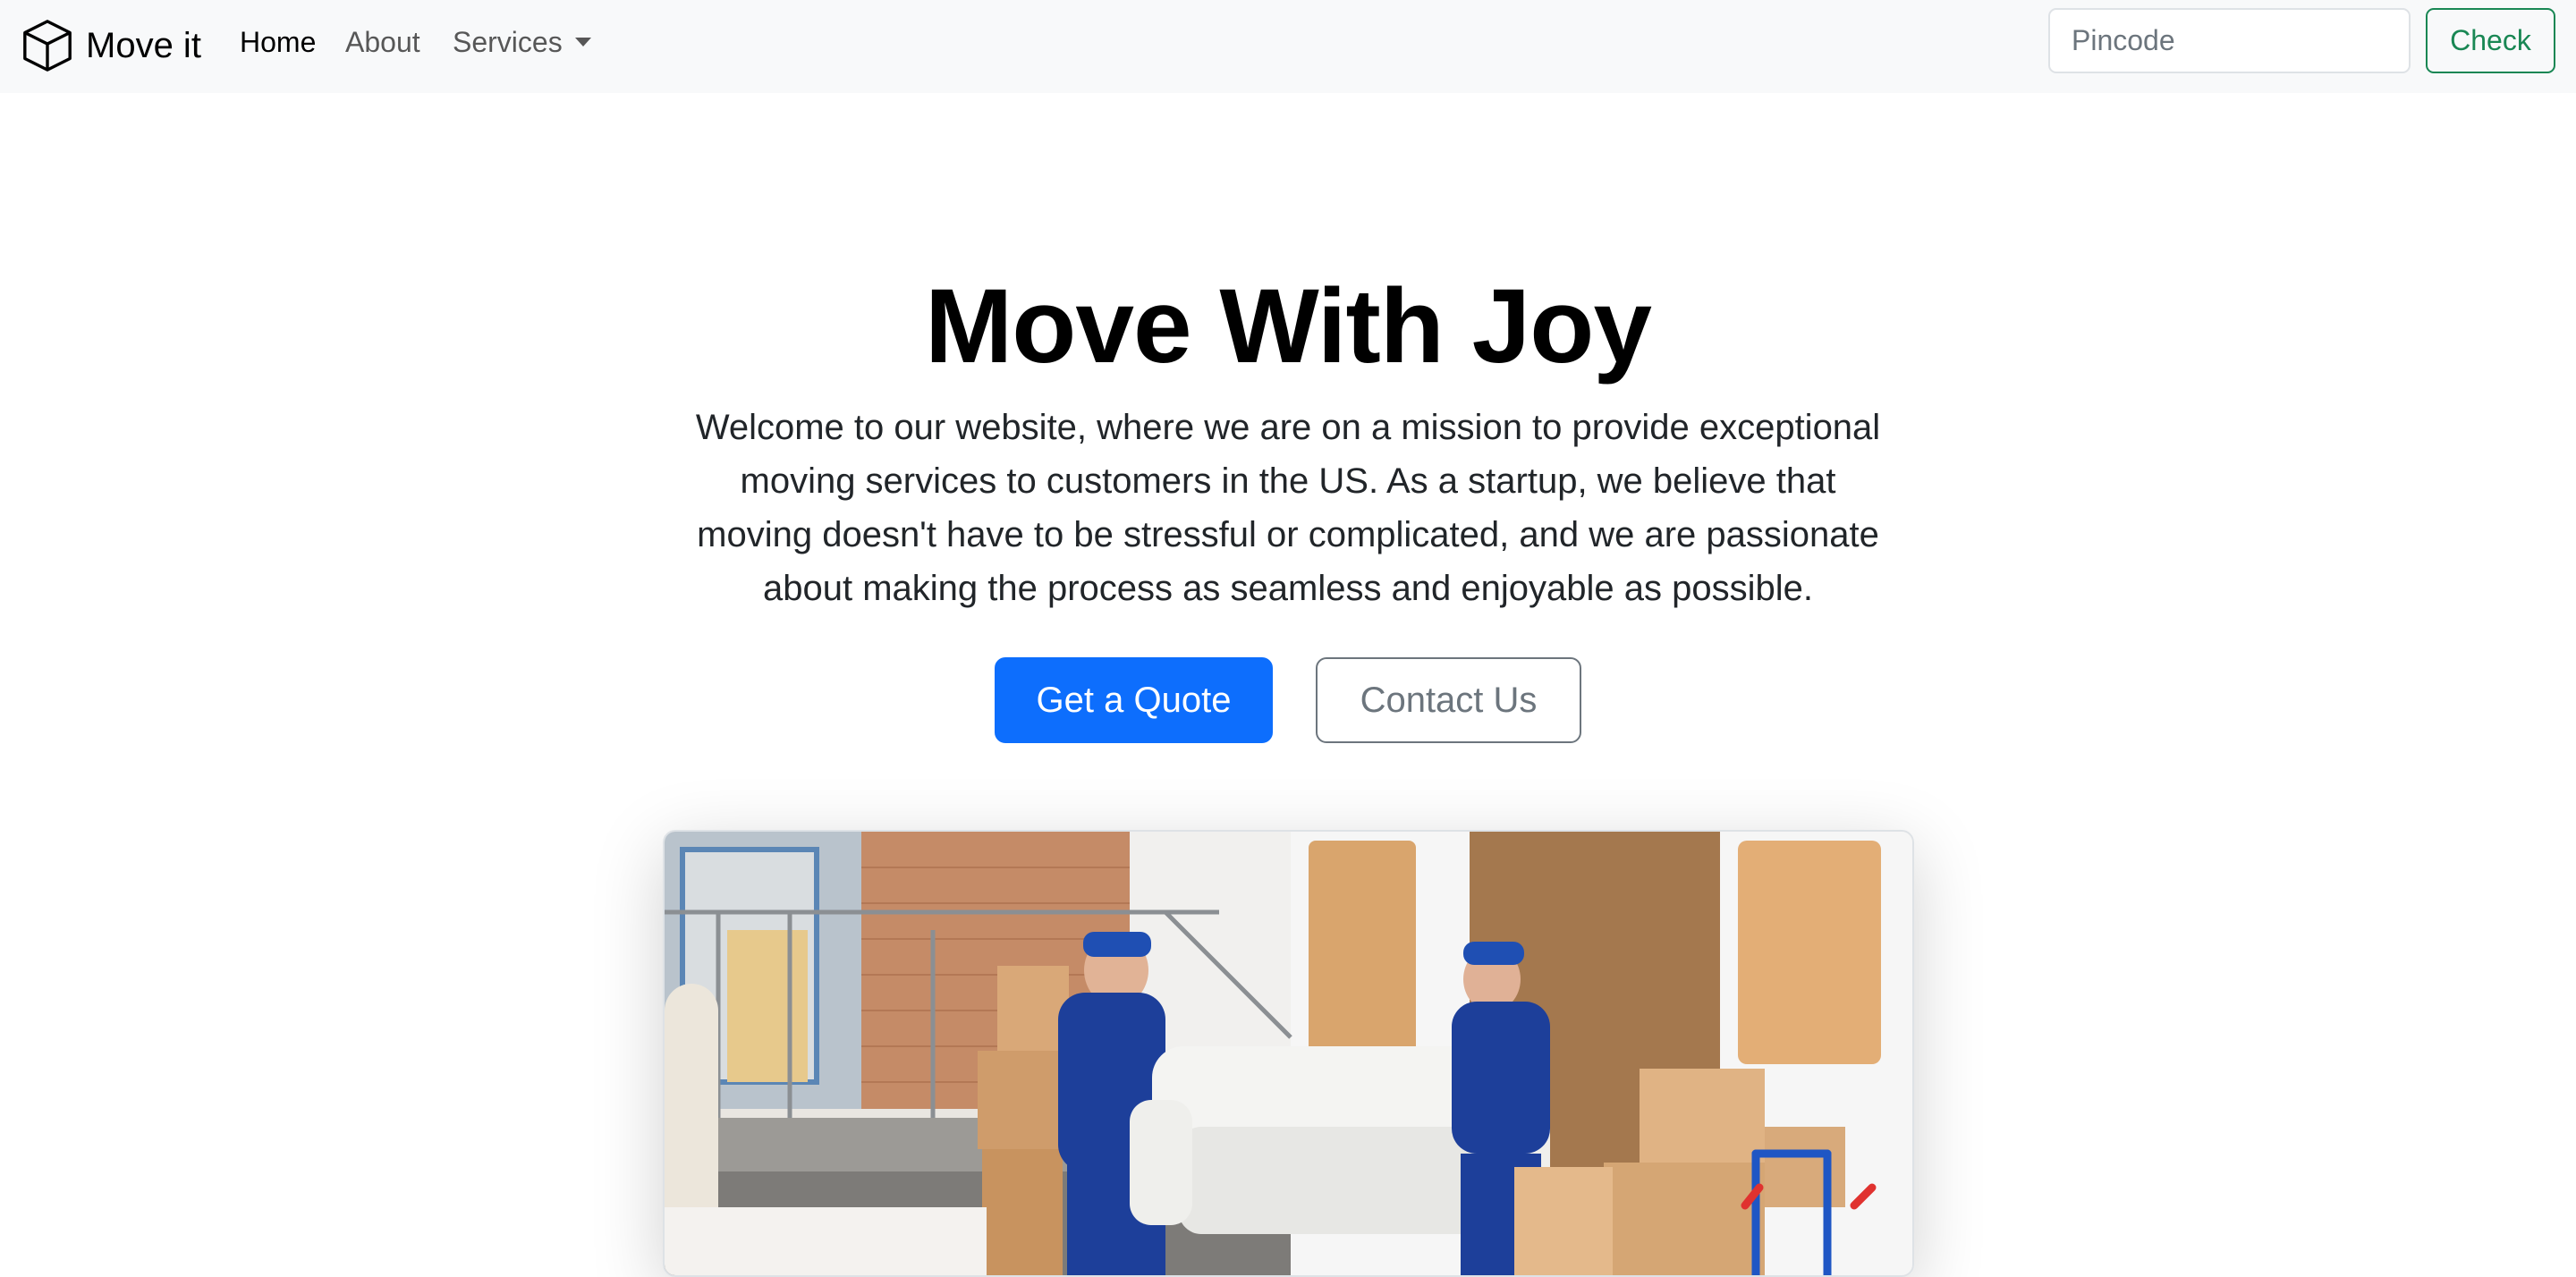 The height and width of the screenshot is (1277, 2576). I want to click on box-icon, so click(47, 46).